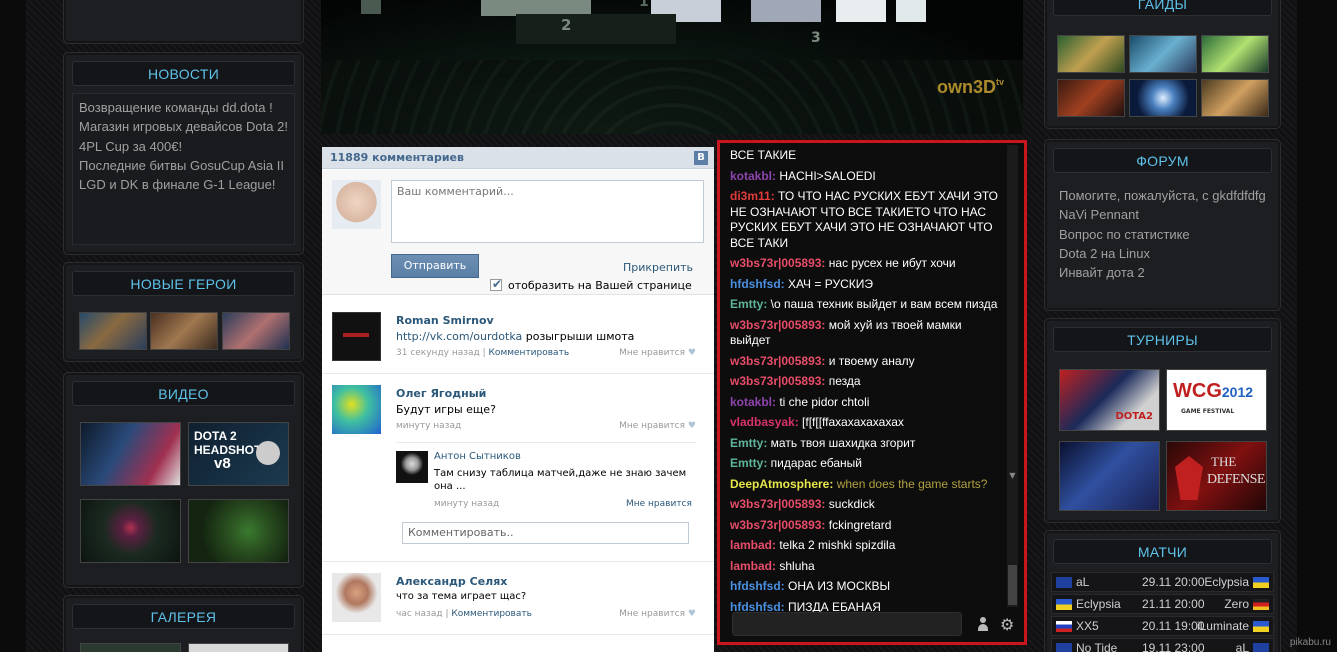 The height and width of the screenshot is (652, 1337). I want to click on forum-item: Помогите, пожалуйста, с gkdfdfdfg, so click(1164, 195).